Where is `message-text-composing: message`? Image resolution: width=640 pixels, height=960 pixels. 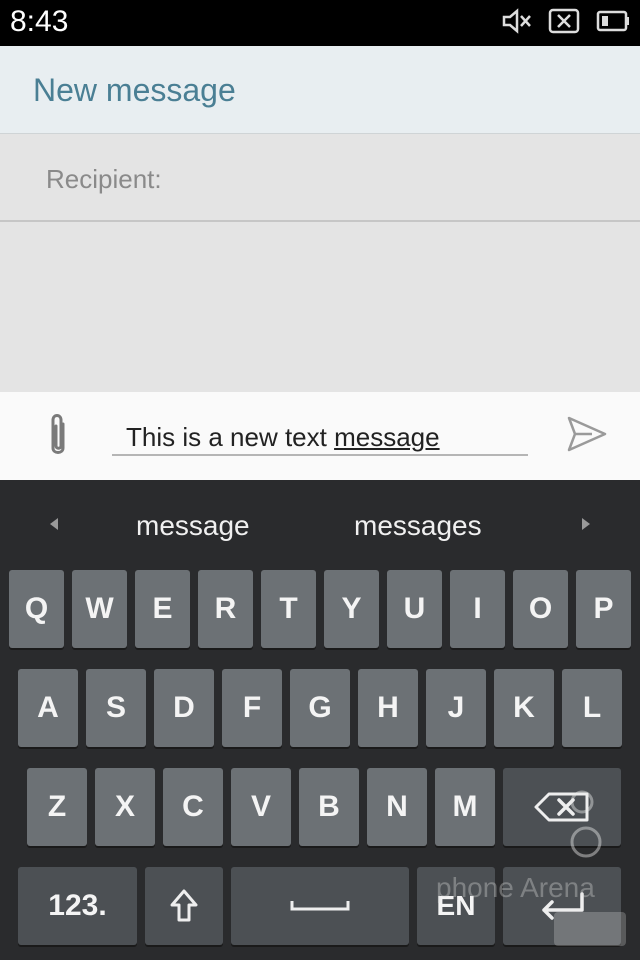 message-text-composing: message is located at coordinates (387, 437).